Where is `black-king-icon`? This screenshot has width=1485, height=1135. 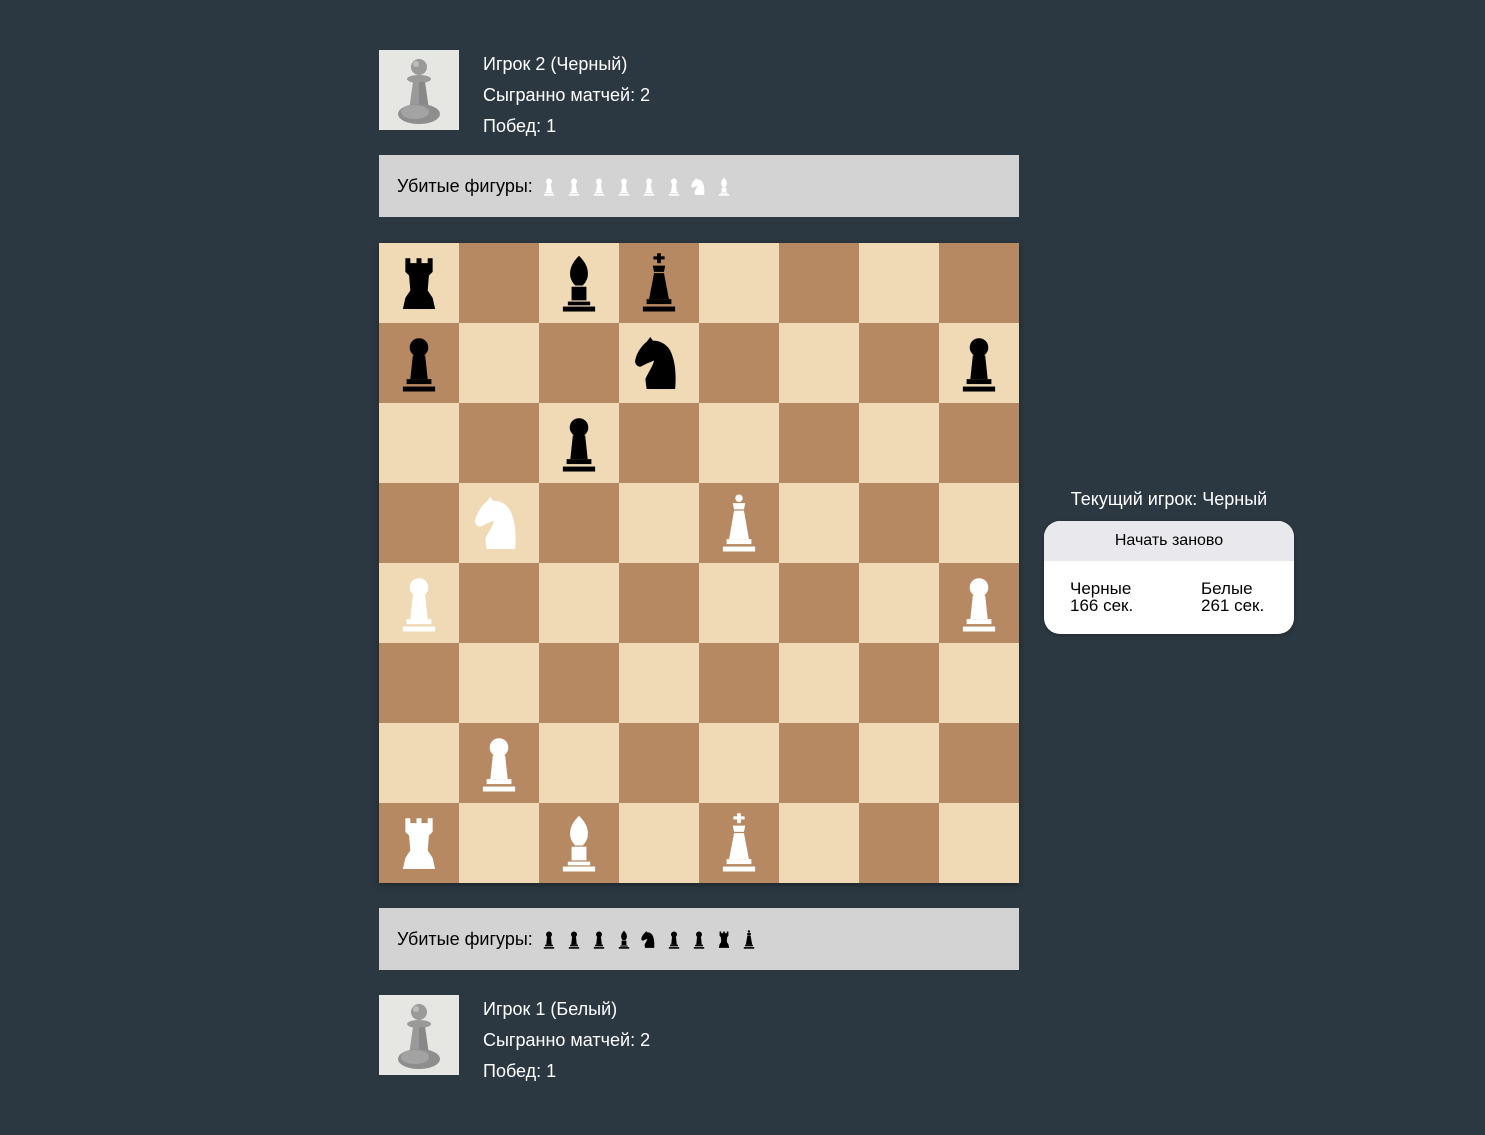 black-king-icon is located at coordinates (659, 283).